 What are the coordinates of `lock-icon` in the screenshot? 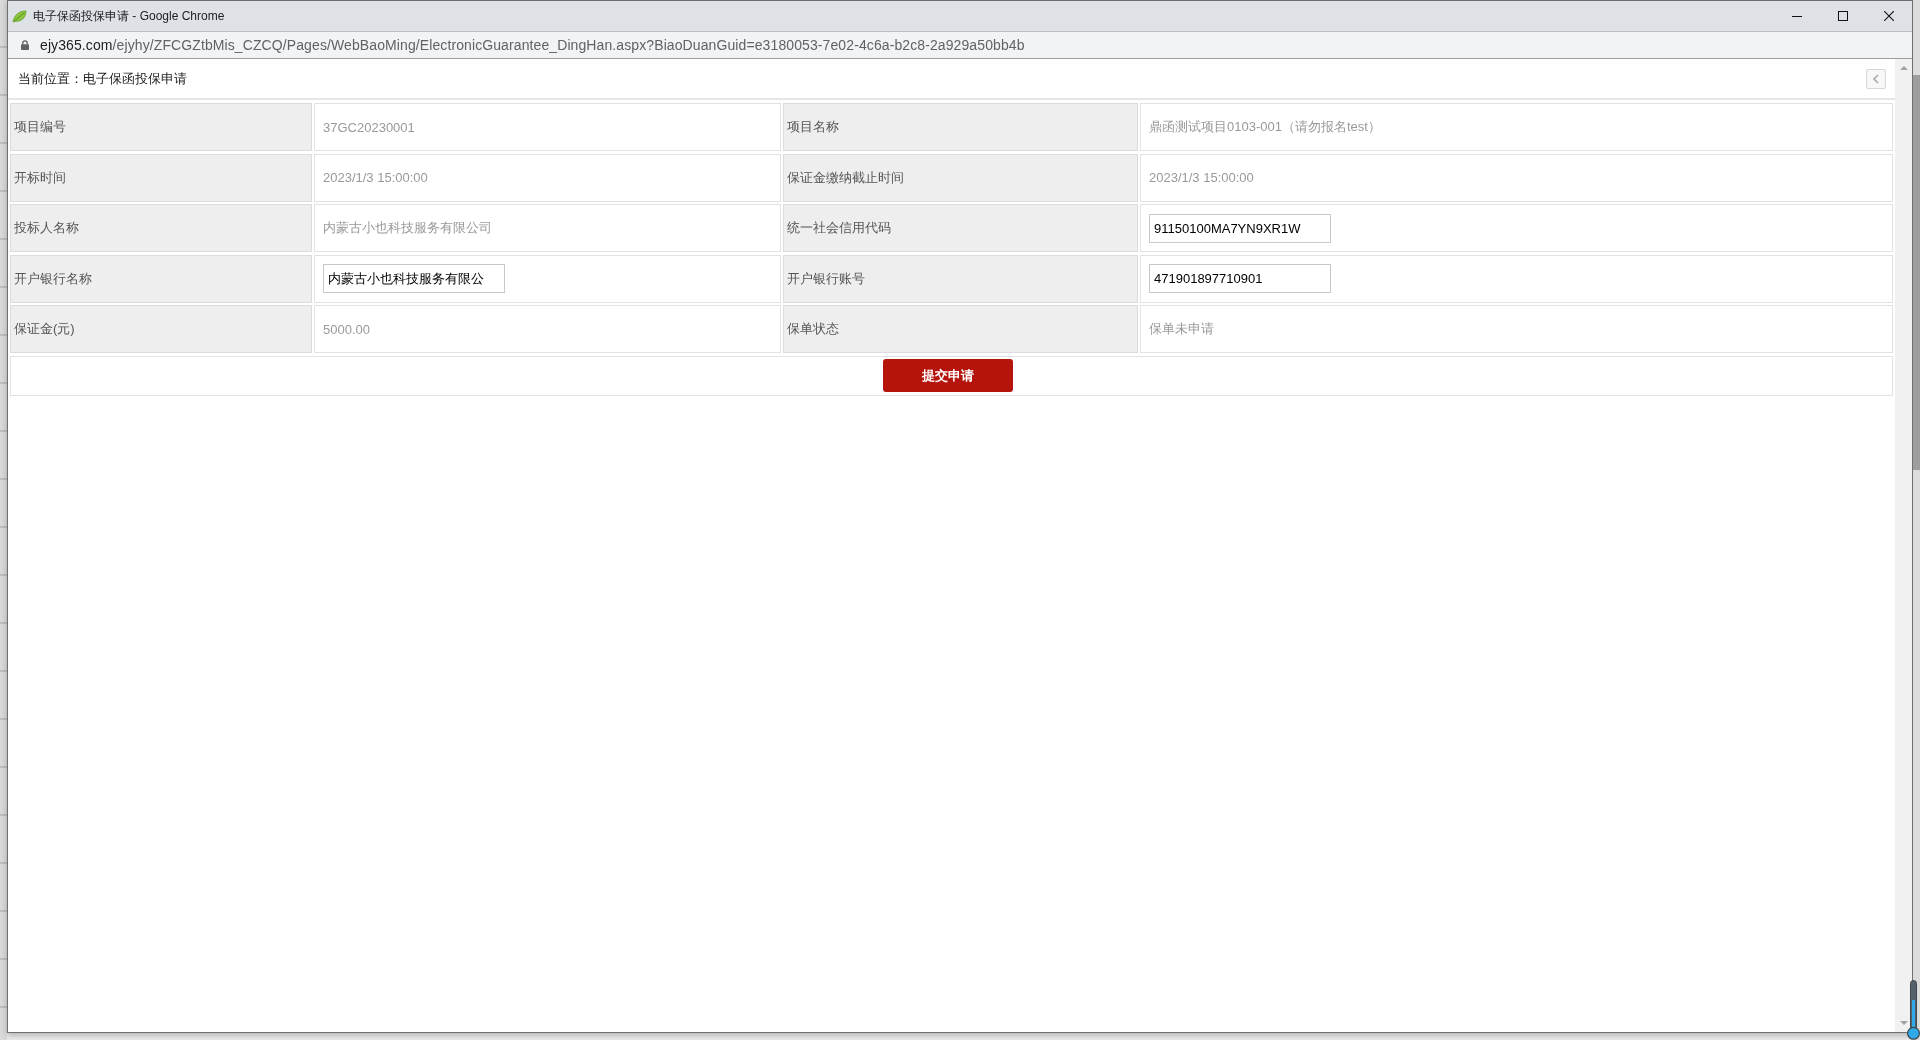 It's located at (25, 45).